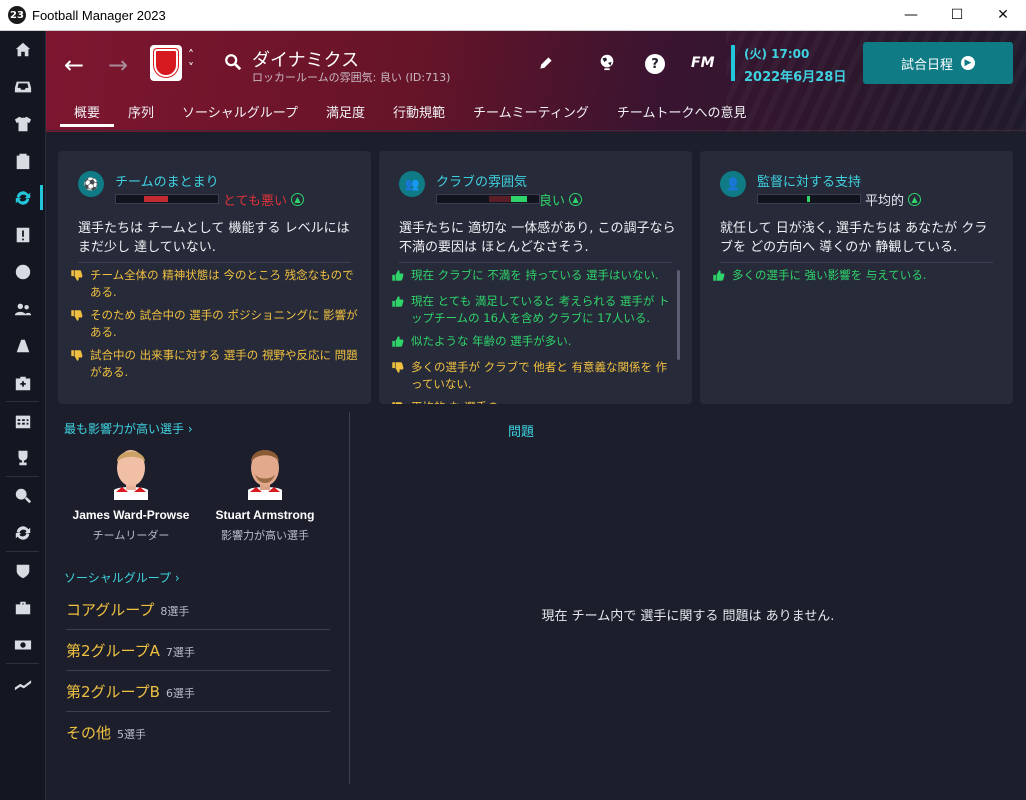 The image size is (1026, 800). Describe the element at coordinates (175, 611) in the screenshot. I see `group-count: 8選手` at that location.